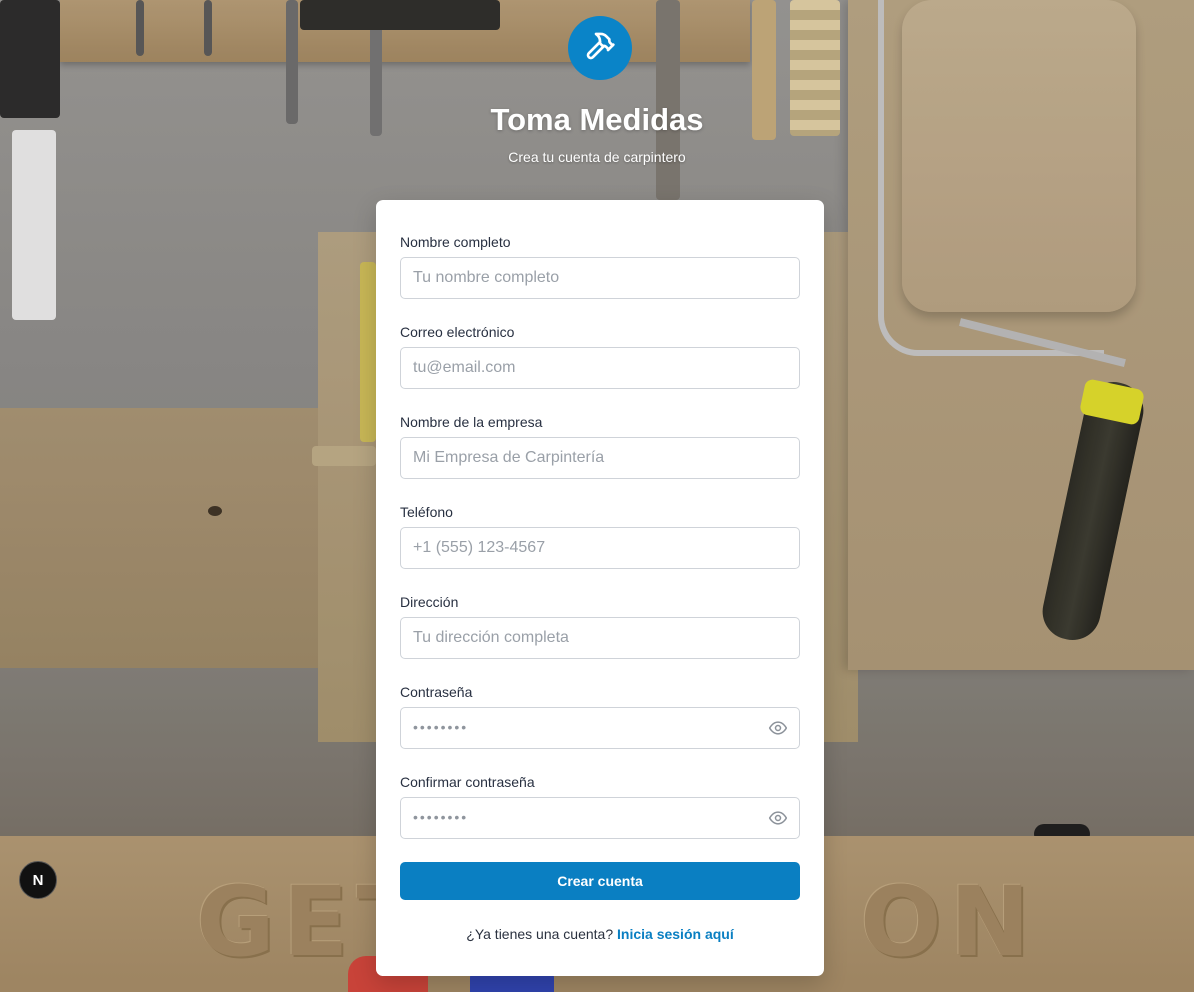 This screenshot has height=992, width=1194. I want to click on company-input, so click(600, 458).